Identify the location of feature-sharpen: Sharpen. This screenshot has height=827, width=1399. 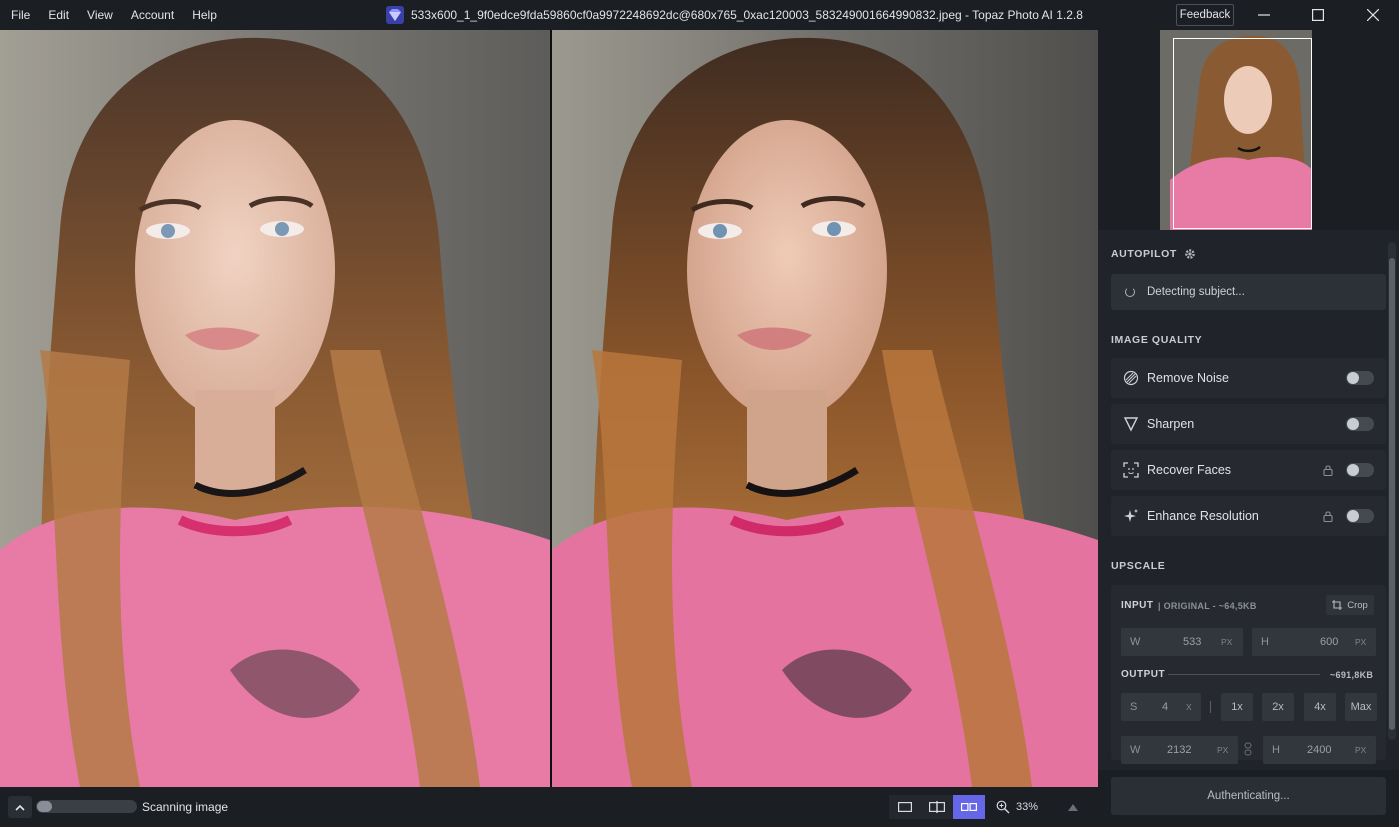
(1248, 424).